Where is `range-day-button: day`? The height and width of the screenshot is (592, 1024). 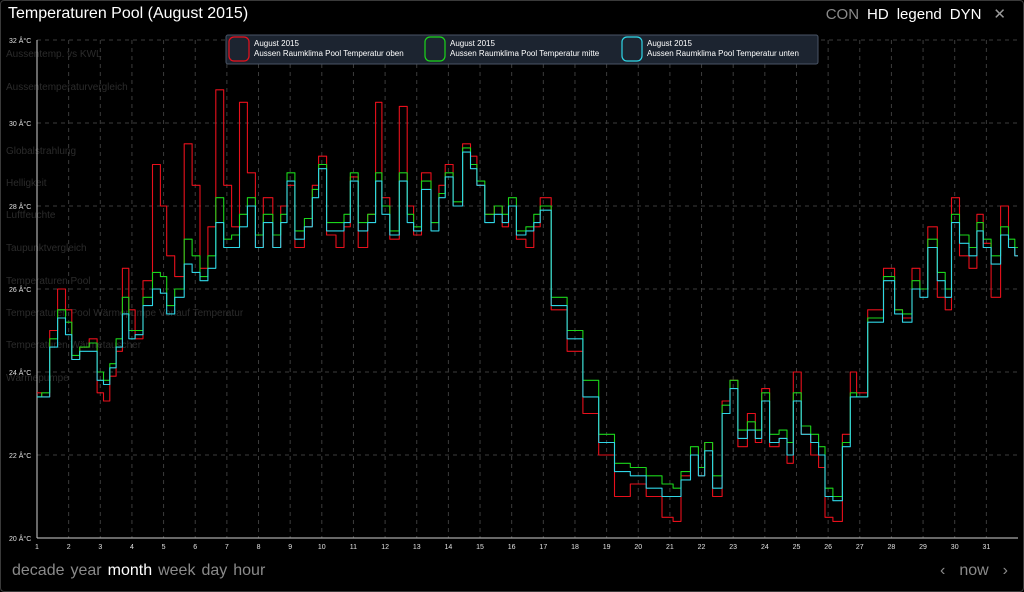
range-day-button: day is located at coordinates (214, 571).